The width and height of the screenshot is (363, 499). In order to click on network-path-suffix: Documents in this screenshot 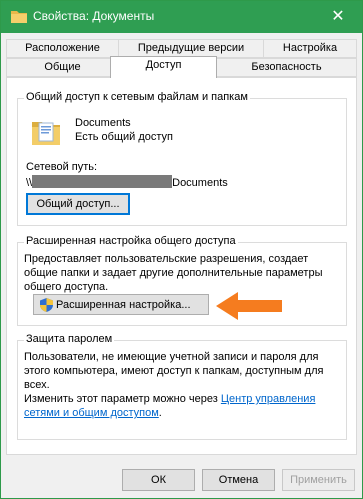, I will do `click(200, 183)`.